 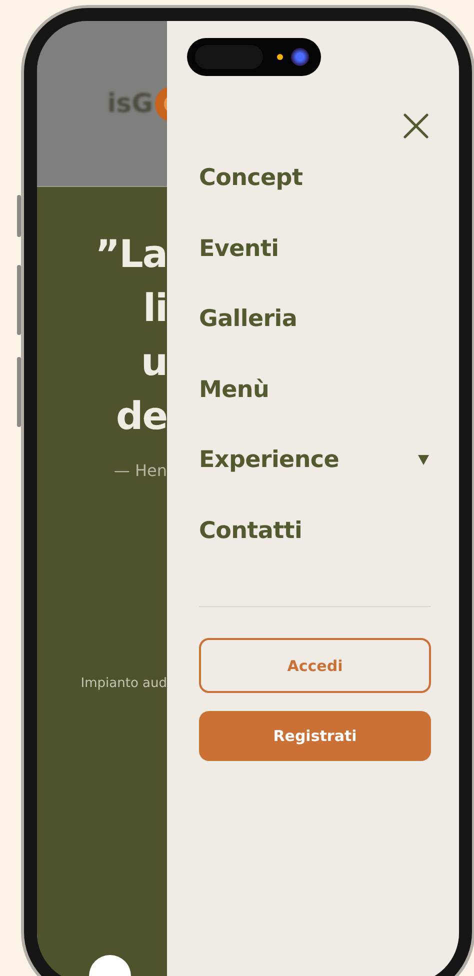 I want to click on menu-link: Contatti, so click(x=250, y=531).